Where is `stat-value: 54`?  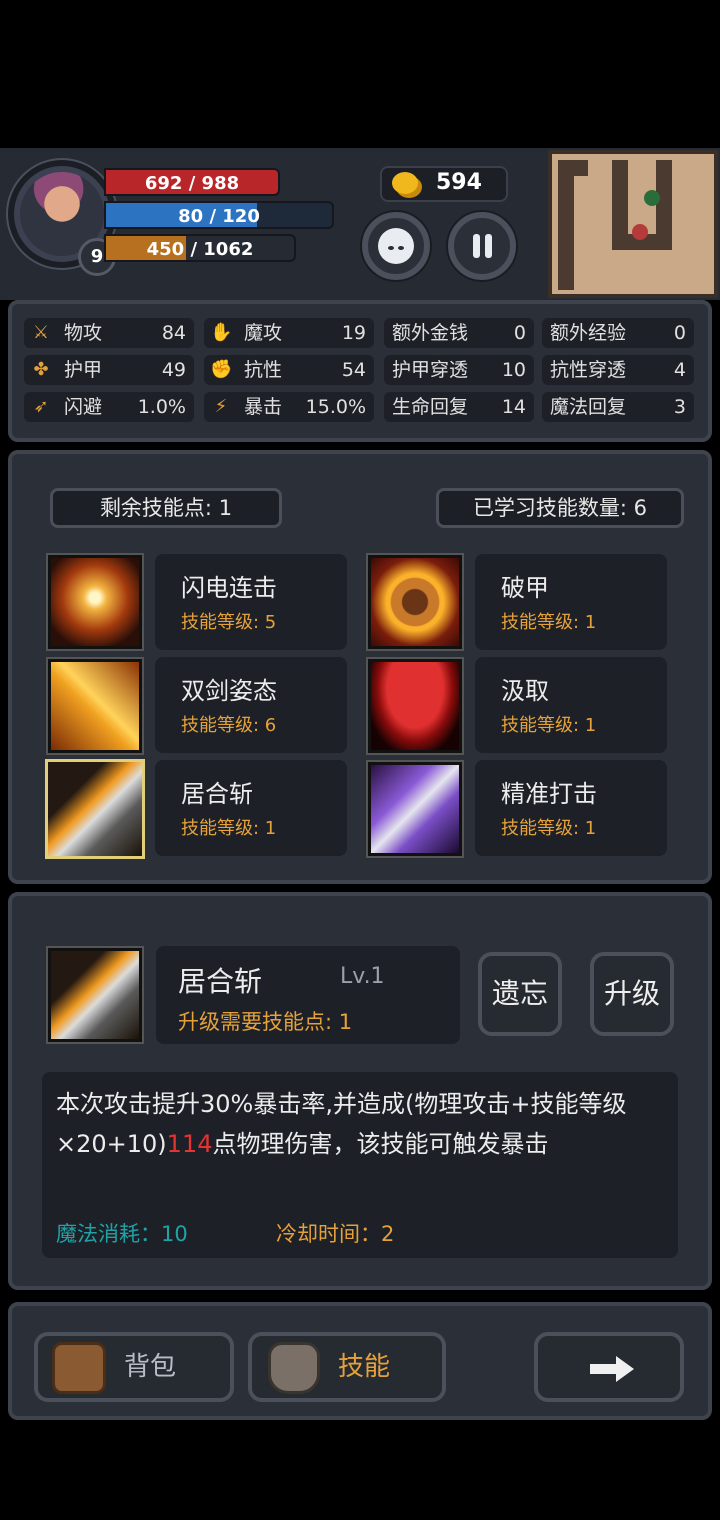
stat-value: 54 is located at coordinates (353, 370).